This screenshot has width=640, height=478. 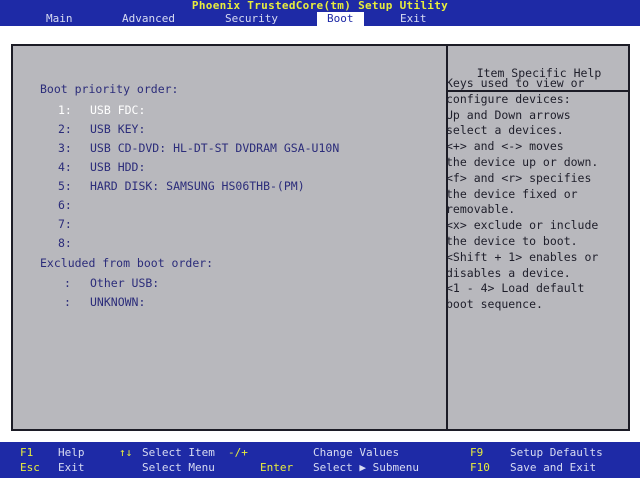 I want to click on boot-item-7-num: 7:, so click(x=65, y=224).